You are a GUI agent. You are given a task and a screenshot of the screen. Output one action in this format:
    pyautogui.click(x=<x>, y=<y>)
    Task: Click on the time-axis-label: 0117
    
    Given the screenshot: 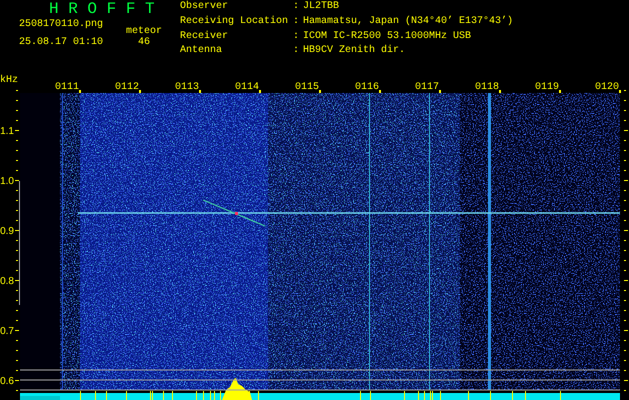 What is the action you would take?
    pyautogui.click(x=426, y=87)
    